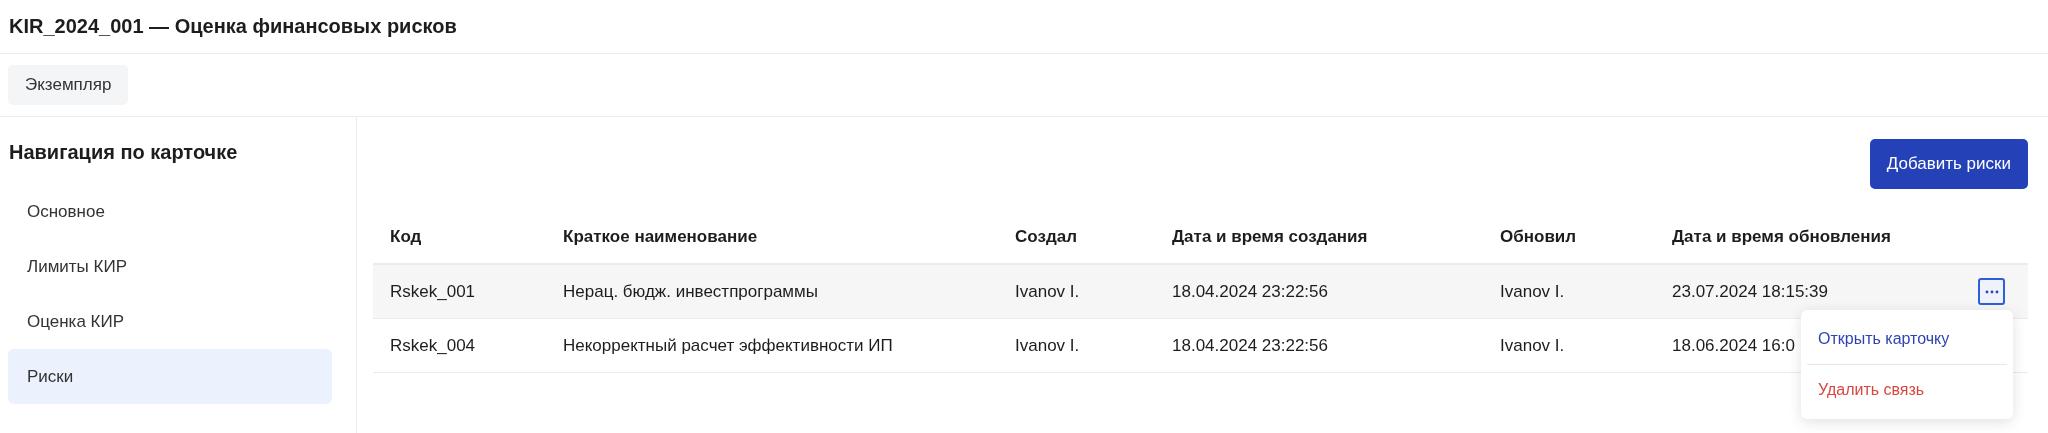 The height and width of the screenshot is (433, 2048). I want to click on sidebar-title: Навигация по карточке, so click(124, 152).